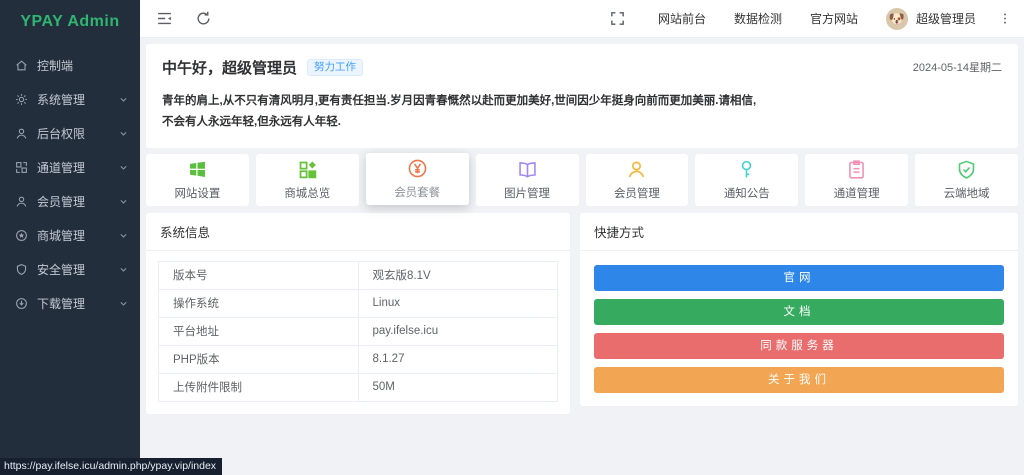  What do you see at coordinates (258, 303) in the screenshot?
I see `info-label: 操作系统` at bounding box center [258, 303].